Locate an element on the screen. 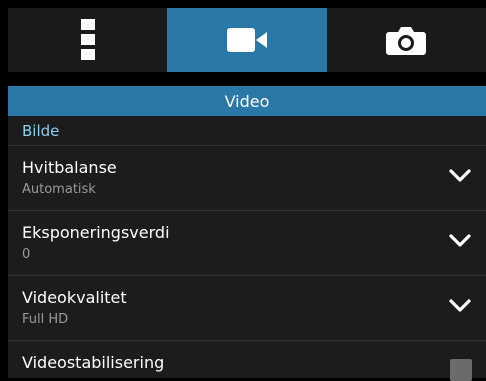  section-header: Video is located at coordinates (247, 101).